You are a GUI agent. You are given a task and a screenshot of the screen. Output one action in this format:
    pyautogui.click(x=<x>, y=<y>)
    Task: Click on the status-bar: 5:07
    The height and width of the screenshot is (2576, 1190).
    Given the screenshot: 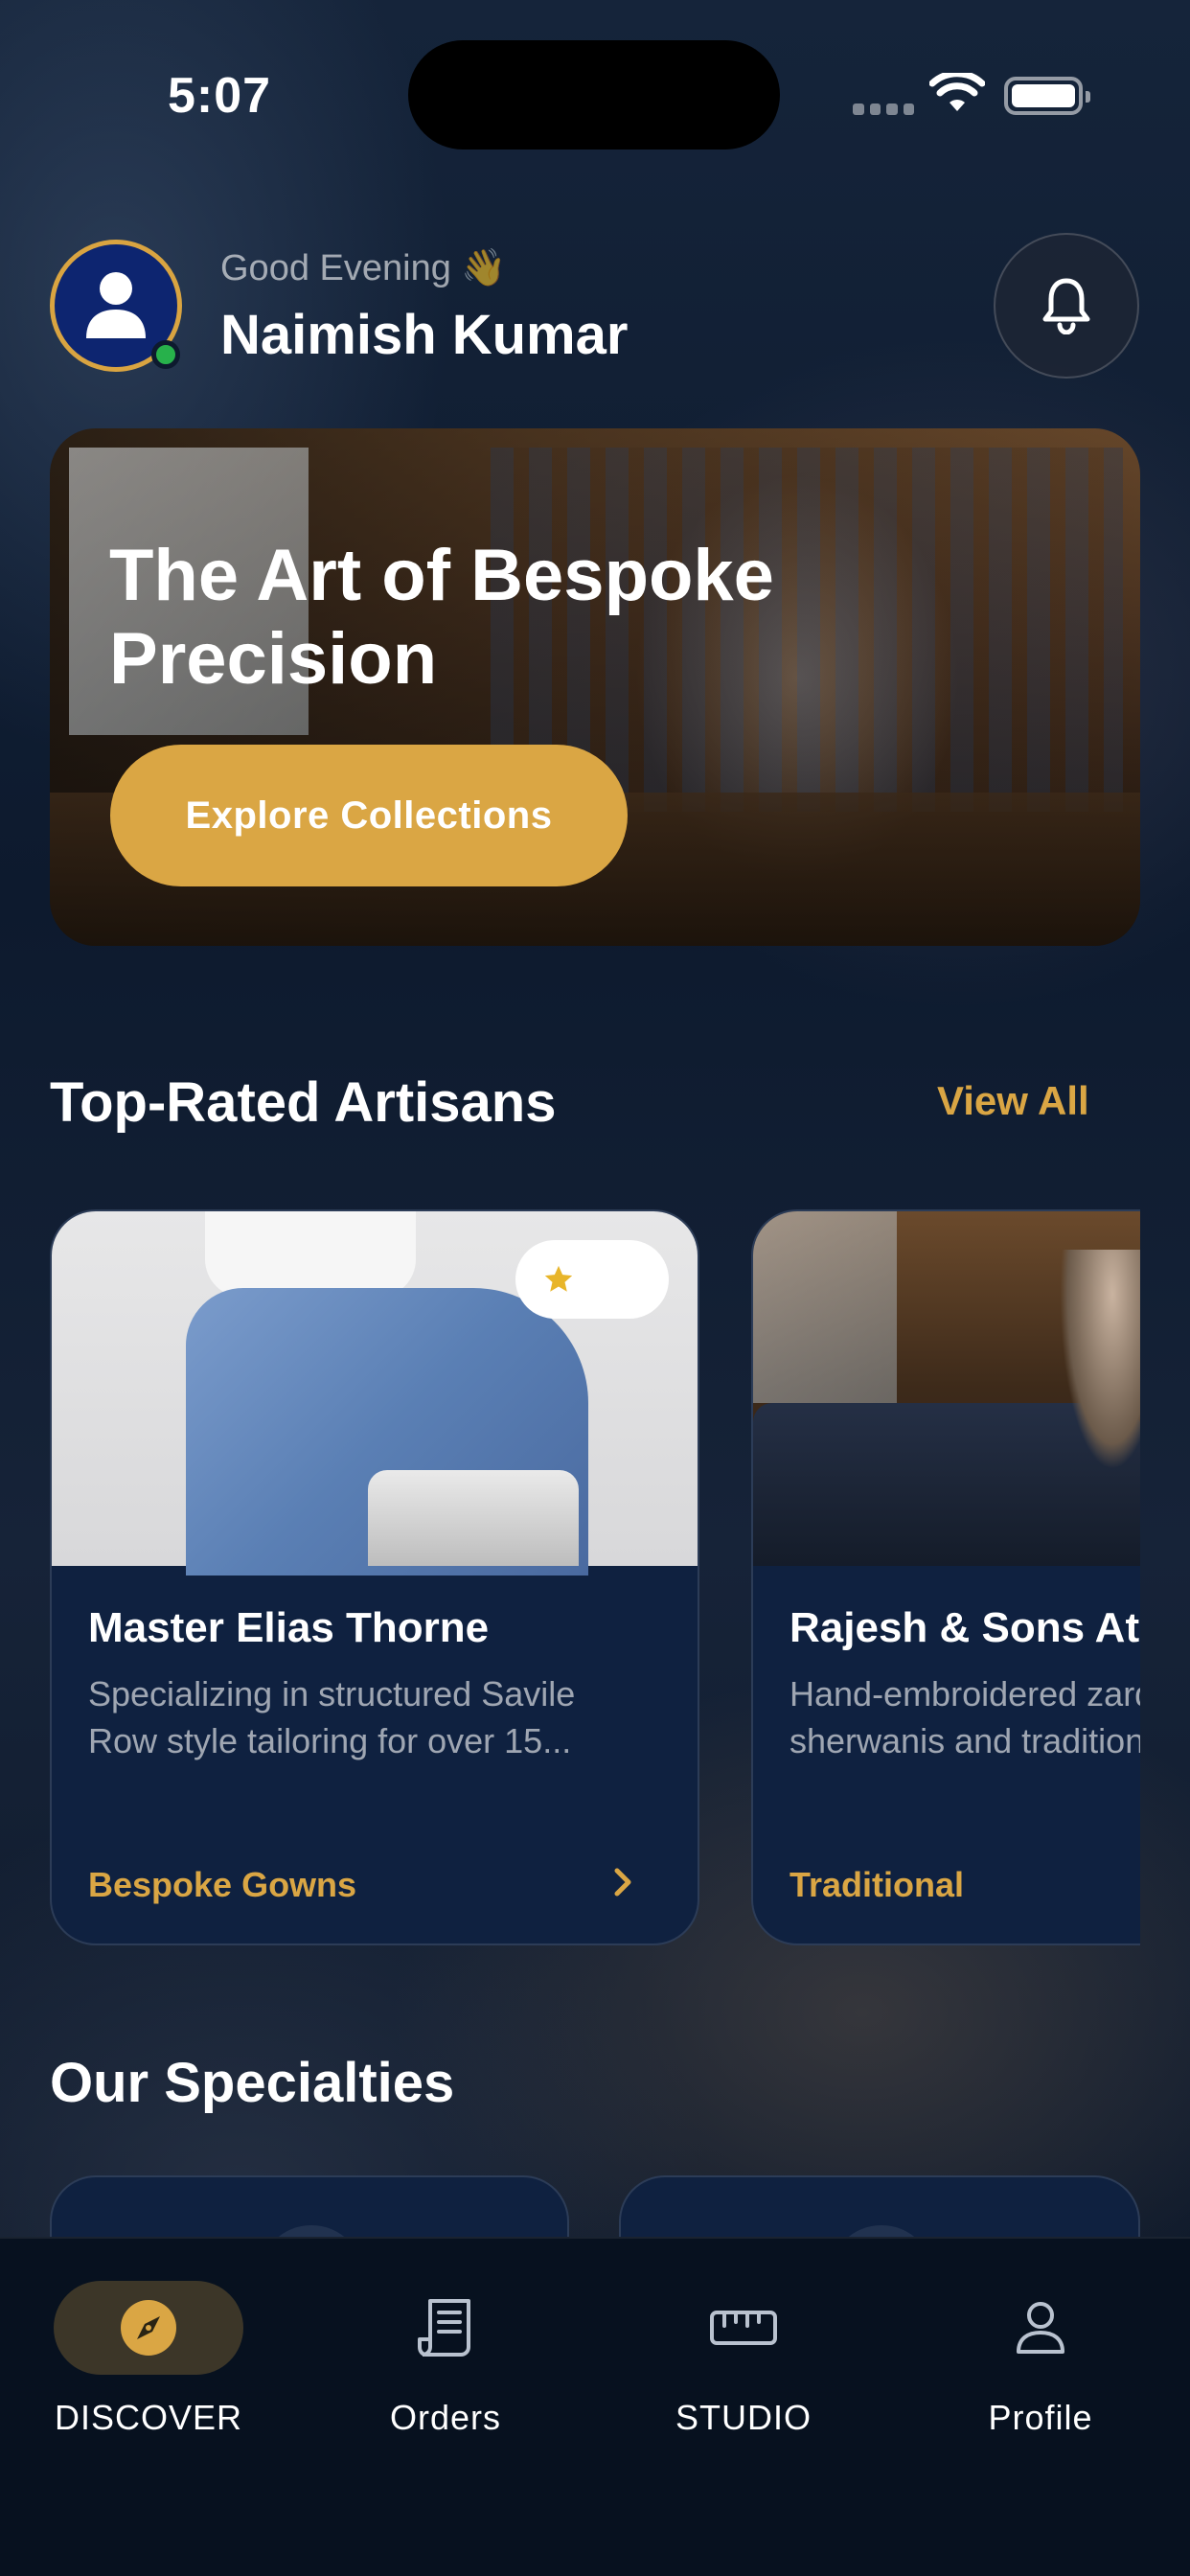 What is the action you would take?
    pyautogui.click(x=595, y=96)
    